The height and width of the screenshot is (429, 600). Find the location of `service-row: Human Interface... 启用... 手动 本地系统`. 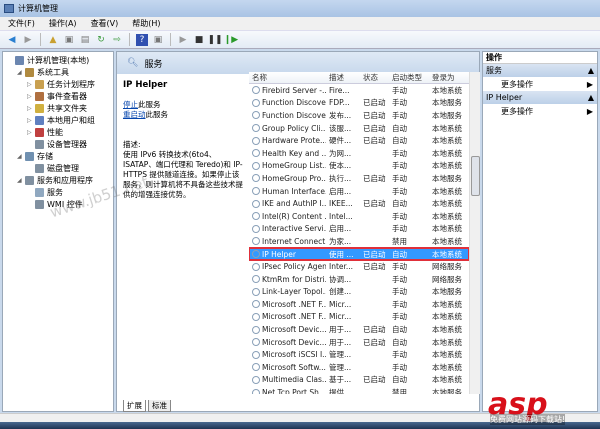

service-row: Human Interface... 启用... 手动 本地系统 is located at coordinates (359, 191).